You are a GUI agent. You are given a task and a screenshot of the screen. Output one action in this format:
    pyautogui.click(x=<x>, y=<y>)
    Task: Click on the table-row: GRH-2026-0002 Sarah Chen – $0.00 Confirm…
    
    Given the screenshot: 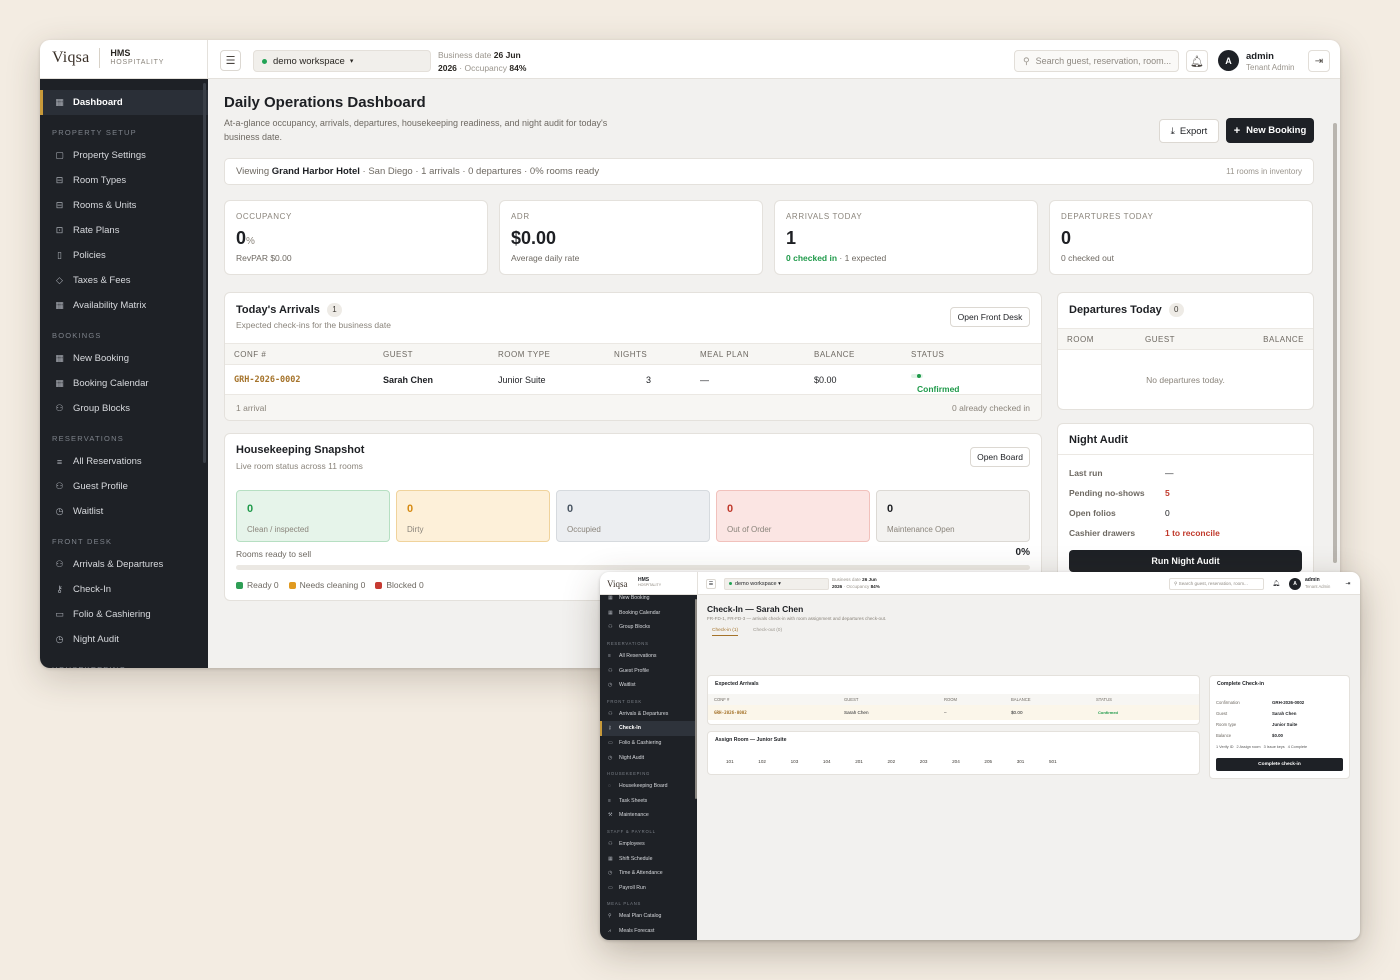 What is the action you would take?
    pyautogui.click(x=953, y=712)
    